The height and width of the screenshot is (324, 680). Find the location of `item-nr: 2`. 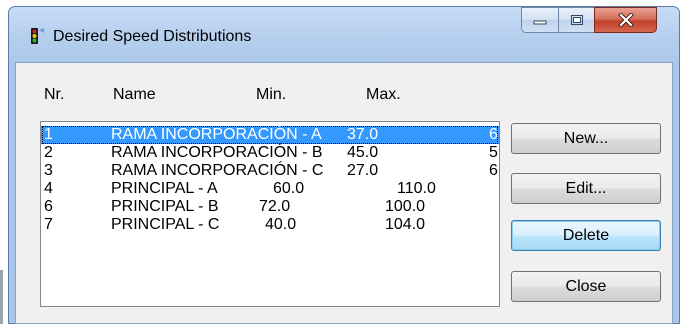

item-nr: 2 is located at coordinates (48, 152).